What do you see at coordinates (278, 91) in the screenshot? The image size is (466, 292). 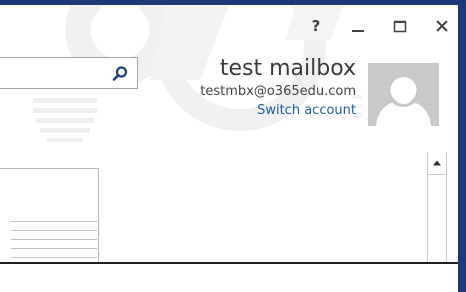 I see `account-email: testmbx@o365edu.com` at bounding box center [278, 91].